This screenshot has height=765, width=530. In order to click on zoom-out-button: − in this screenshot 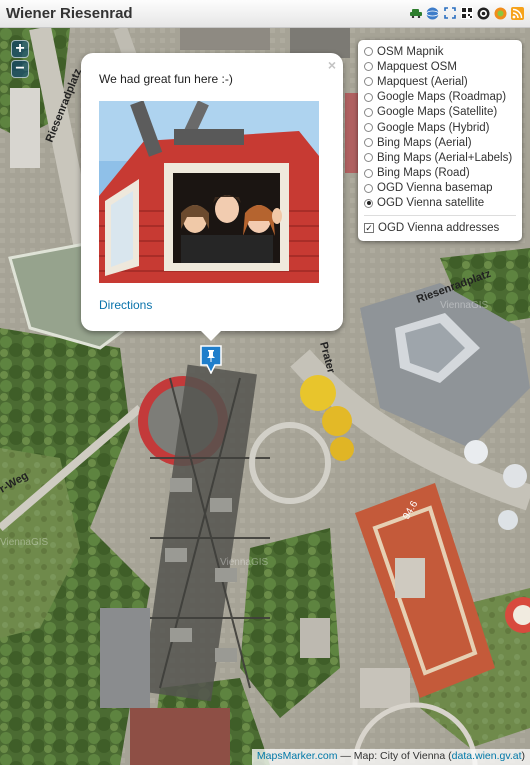, I will do `click(20, 69)`.